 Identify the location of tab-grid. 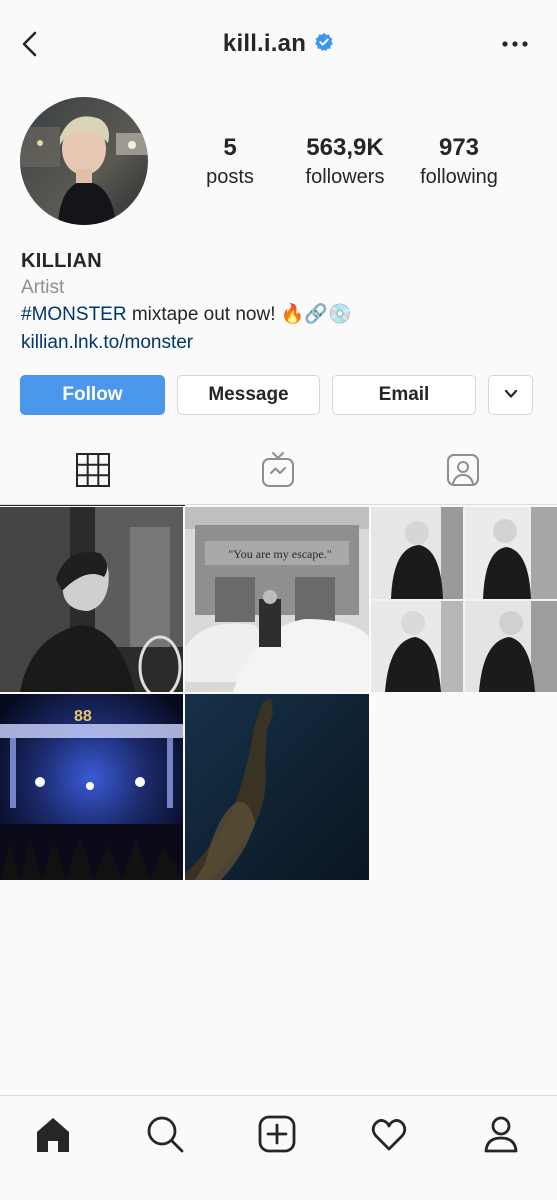
(92, 473).